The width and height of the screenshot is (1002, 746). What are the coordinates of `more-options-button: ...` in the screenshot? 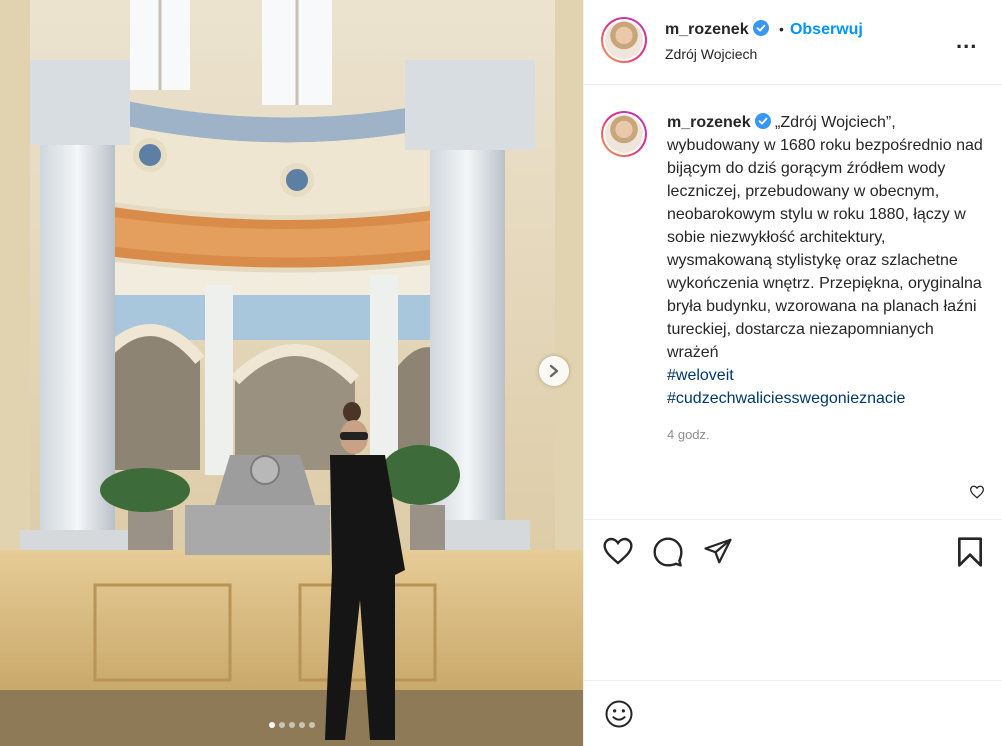 It's located at (966, 41).